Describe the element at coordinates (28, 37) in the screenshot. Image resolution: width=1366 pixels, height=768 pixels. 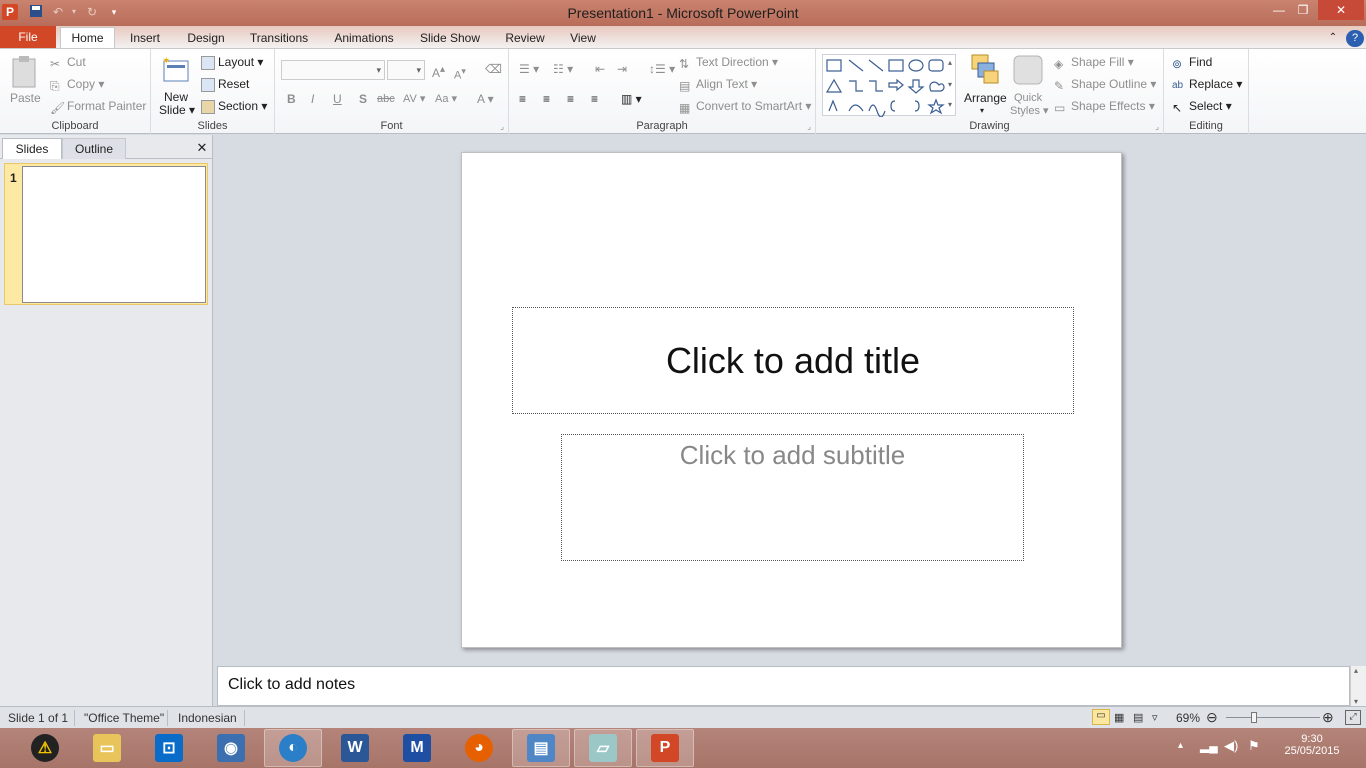
I see `tab-file: File` at that location.